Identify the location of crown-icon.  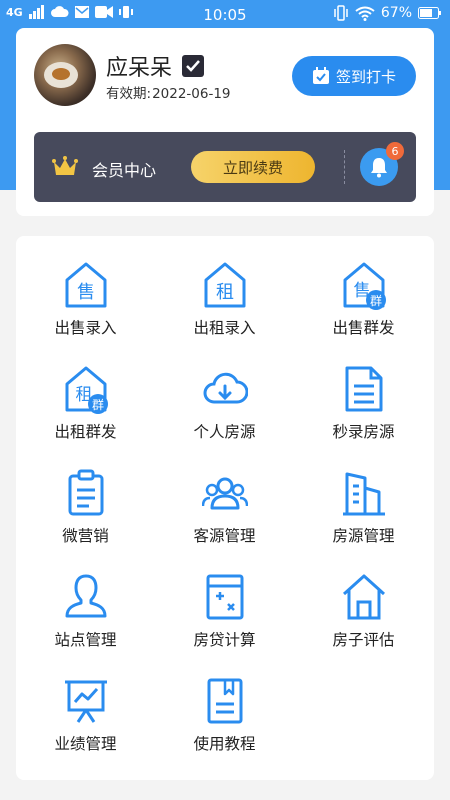
(65, 165).